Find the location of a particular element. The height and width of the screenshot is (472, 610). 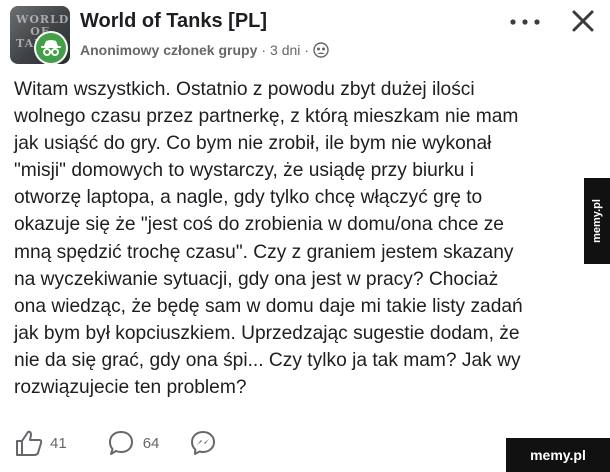

group-name: World of Tanks [PL] is located at coordinates (173, 21).